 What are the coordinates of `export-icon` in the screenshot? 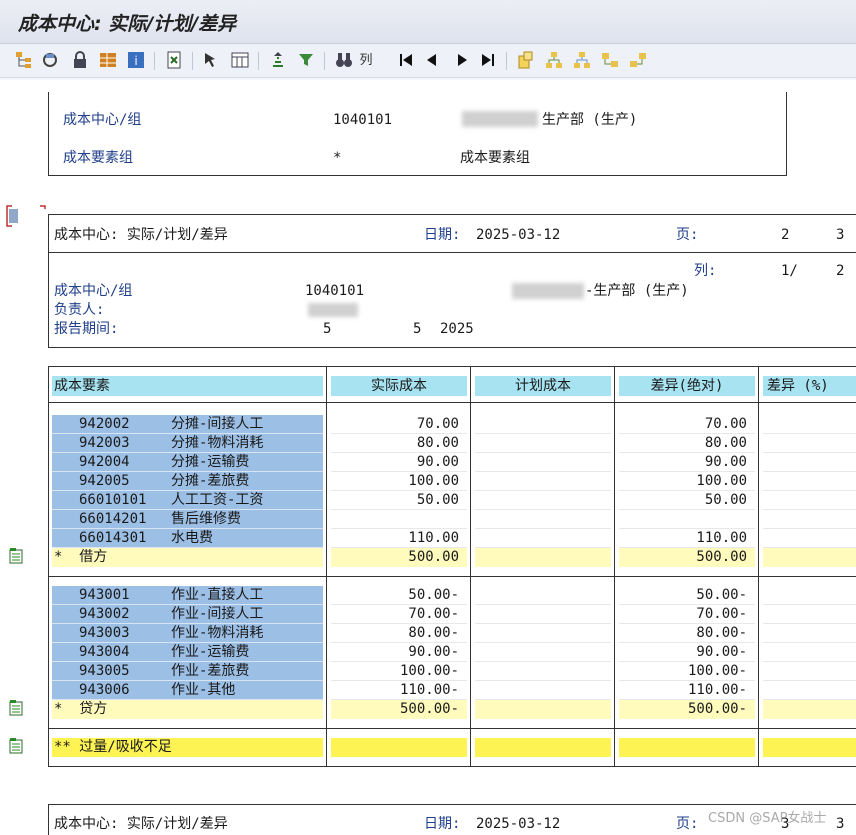 It's located at (174, 60).